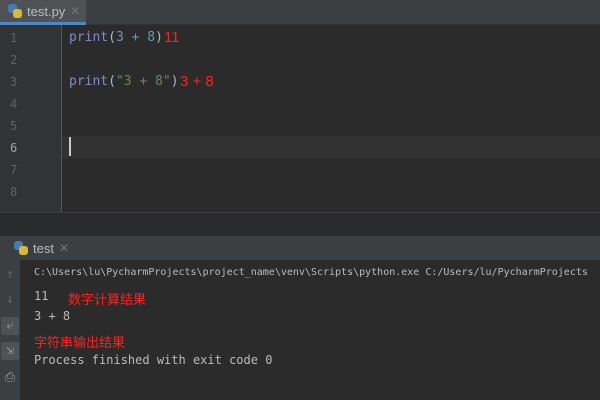 The height and width of the screenshot is (400, 600). I want to click on run-tab-bar: test ✕, so click(300, 248).